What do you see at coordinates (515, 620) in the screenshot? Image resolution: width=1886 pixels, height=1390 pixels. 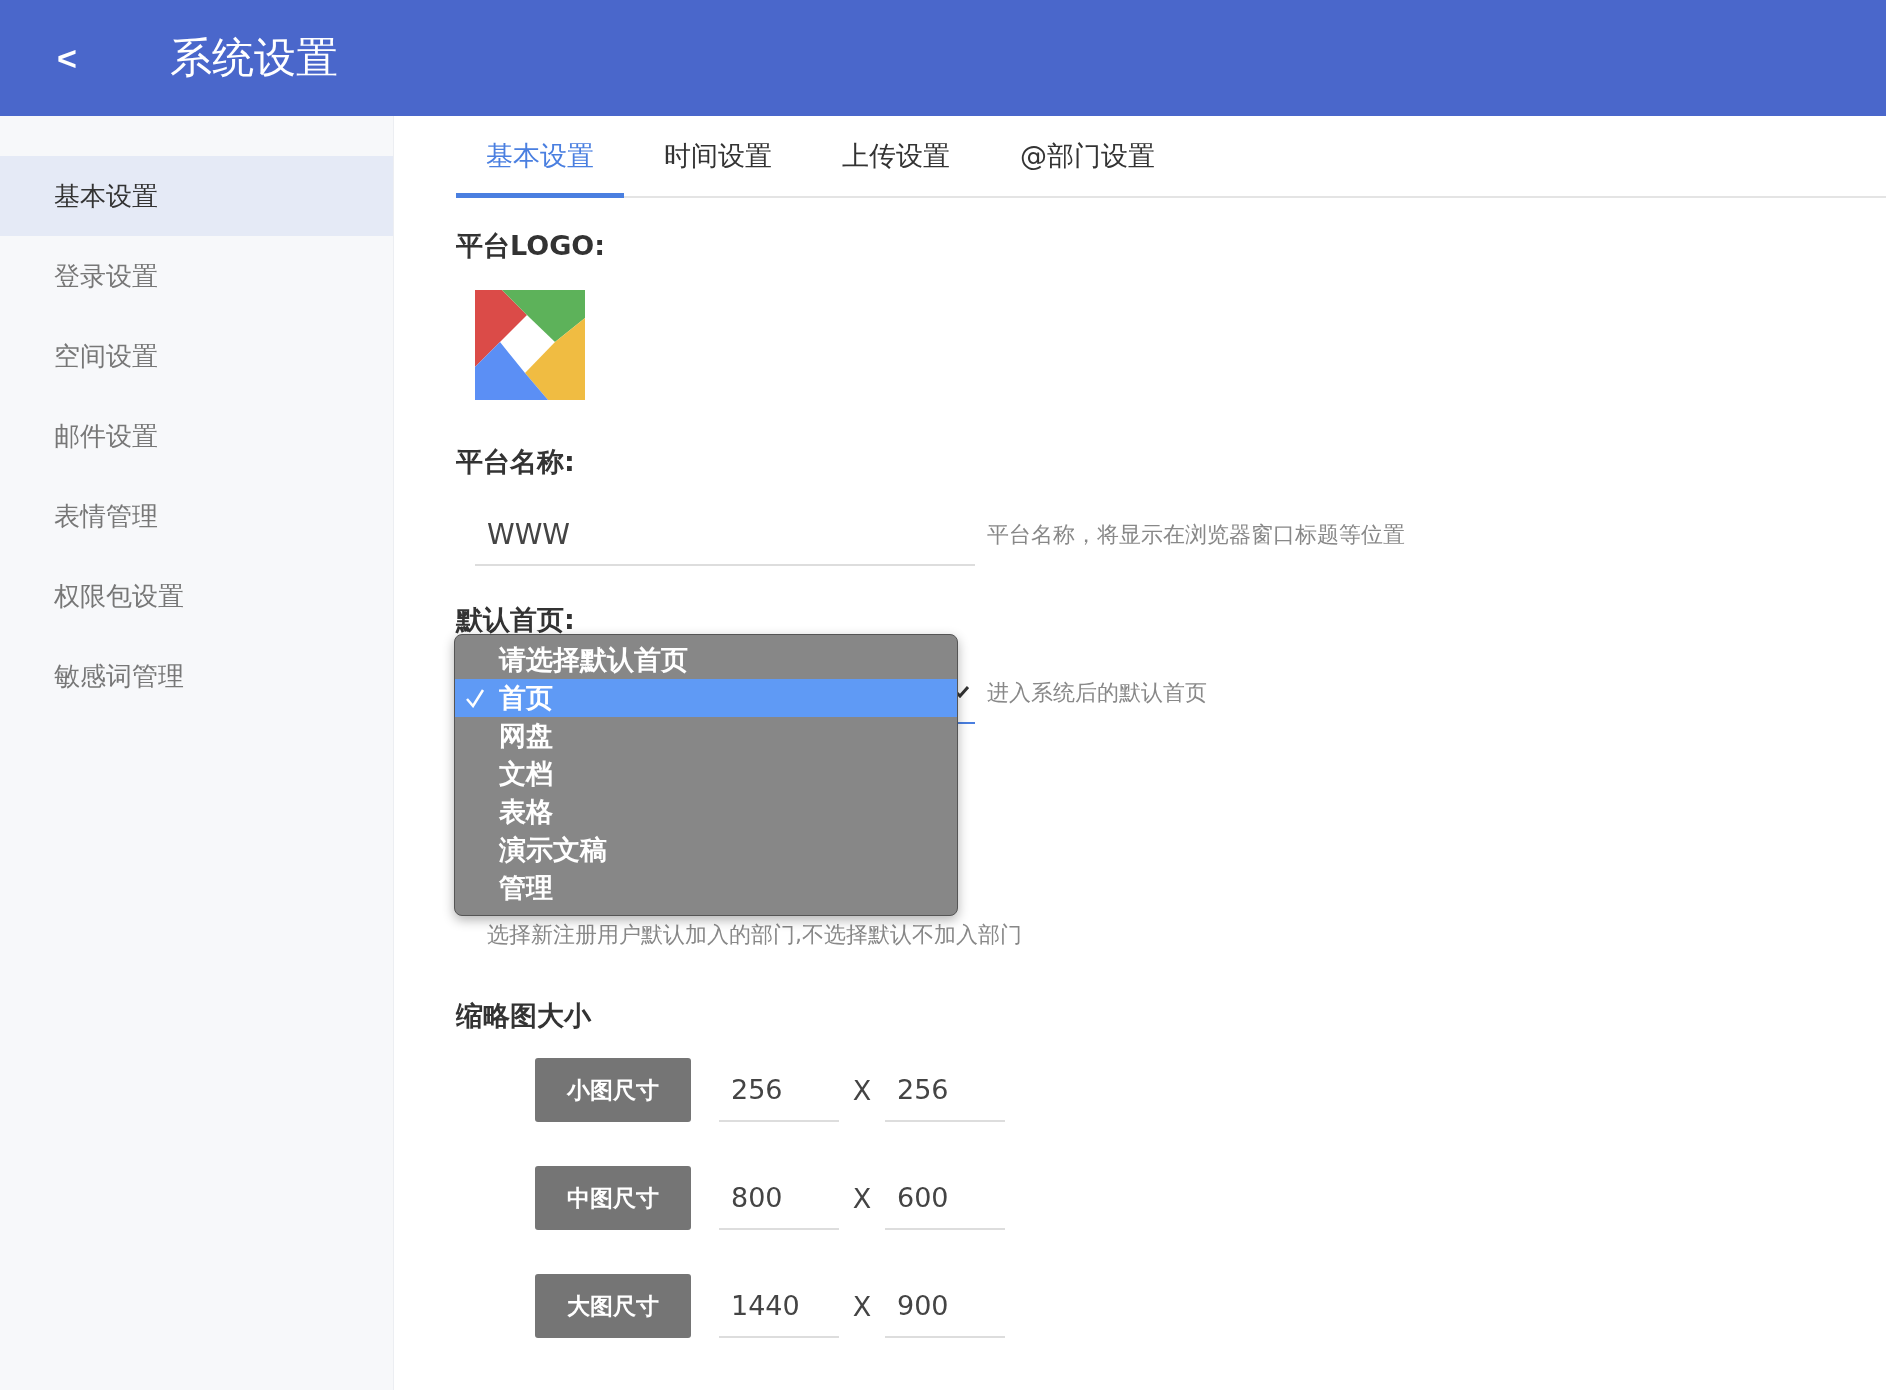 I see `field-label: 默认首页:` at bounding box center [515, 620].